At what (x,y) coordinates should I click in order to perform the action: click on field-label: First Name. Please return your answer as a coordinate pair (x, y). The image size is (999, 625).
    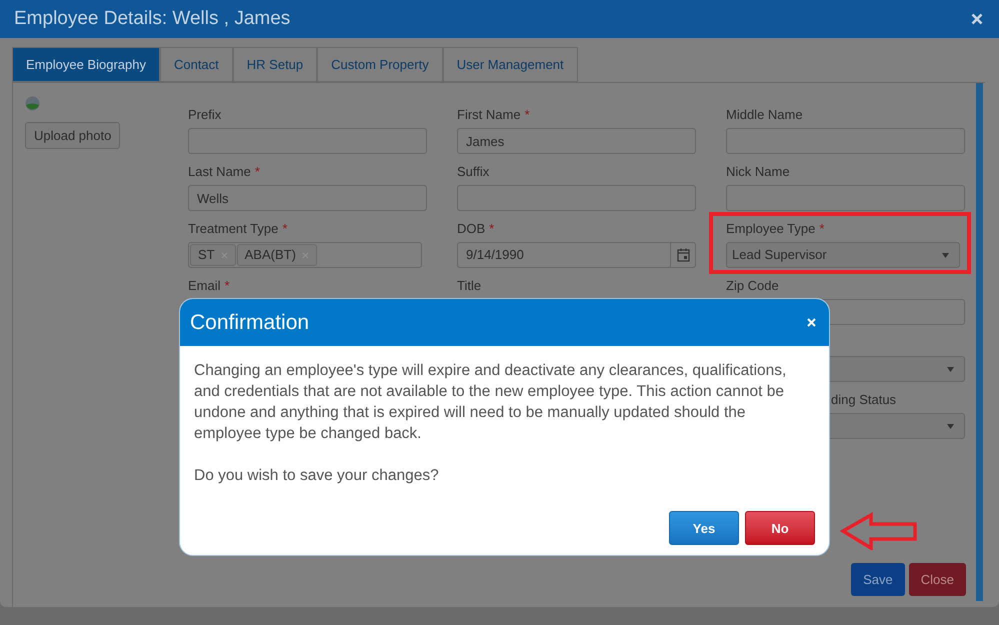
    Looking at the image, I should click on (489, 115).